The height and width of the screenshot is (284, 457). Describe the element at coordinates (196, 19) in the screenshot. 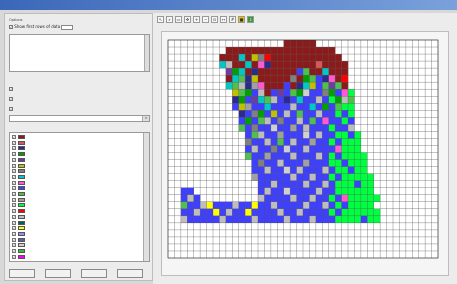

I see `zoom-in-icon: +` at that location.